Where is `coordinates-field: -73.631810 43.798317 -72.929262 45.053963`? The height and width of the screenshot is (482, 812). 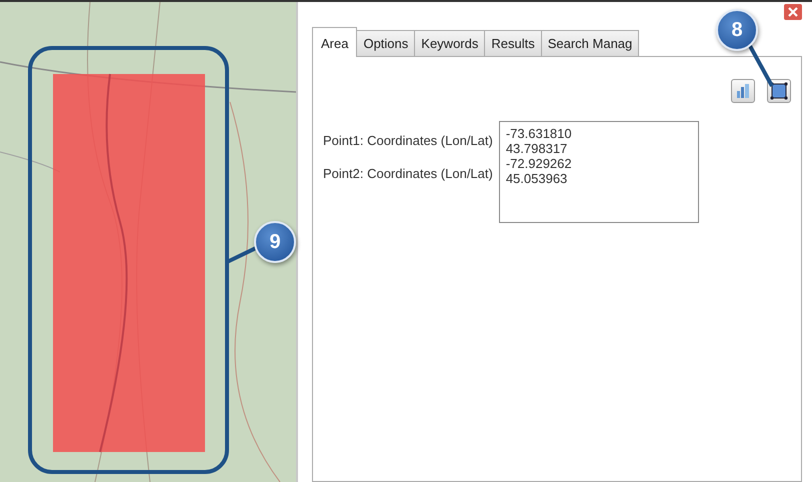
coordinates-field: -73.631810 43.798317 -72.929262 45.053963 is located at coordinates (598, 172).